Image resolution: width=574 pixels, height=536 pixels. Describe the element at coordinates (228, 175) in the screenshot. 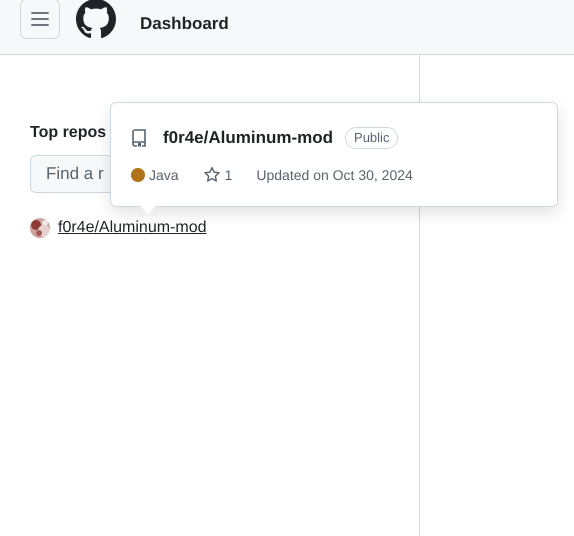

I see `star-count: 1` at that location.